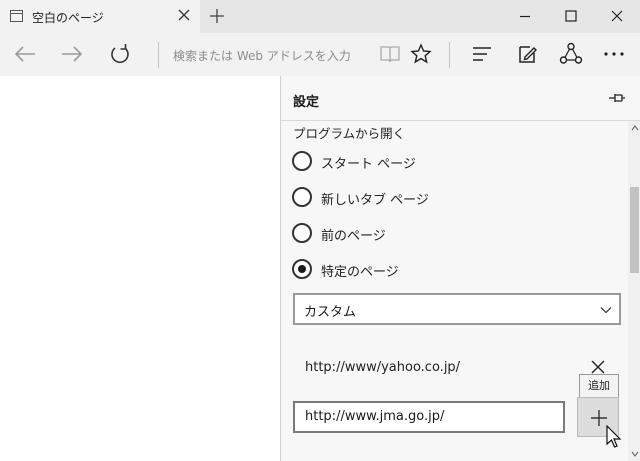 This screenshot has width=640, height=461. What do you see at coordinates (390, 54) in the screenshot?
I see `reading-view-icon` at bounding box center [390, 54].